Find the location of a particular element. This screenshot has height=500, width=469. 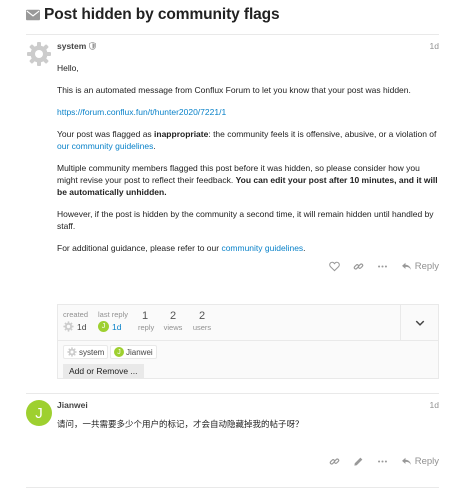

question-text: 请问，一共需要多少个用户的标记，才会自动隐藏掉我的帖子呀？ is located at coordinates (180, 425).